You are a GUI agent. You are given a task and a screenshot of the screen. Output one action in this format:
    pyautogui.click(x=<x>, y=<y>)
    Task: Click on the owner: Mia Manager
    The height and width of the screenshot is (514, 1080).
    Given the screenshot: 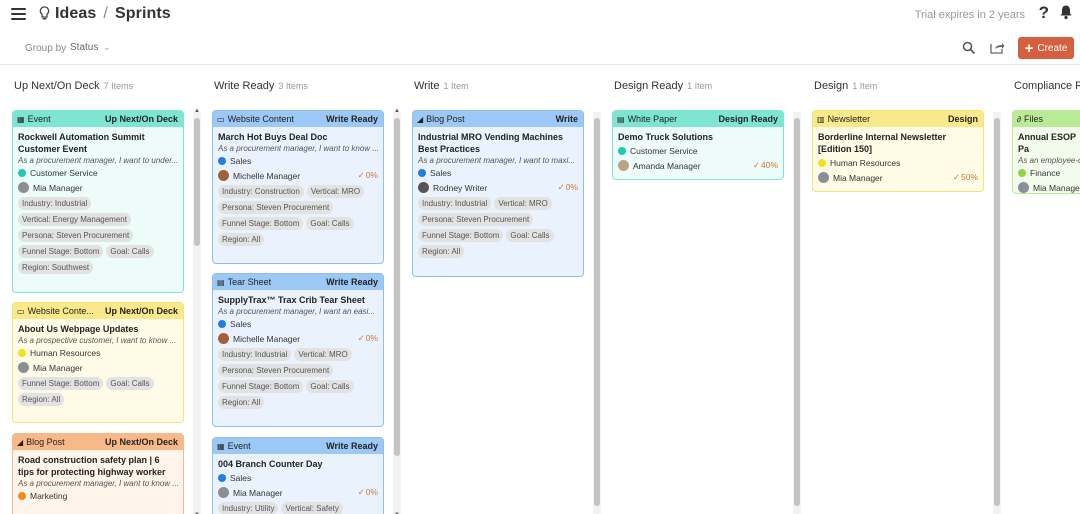 What is the action you would take?
    pyautogui.click(x=98, y=187)
    